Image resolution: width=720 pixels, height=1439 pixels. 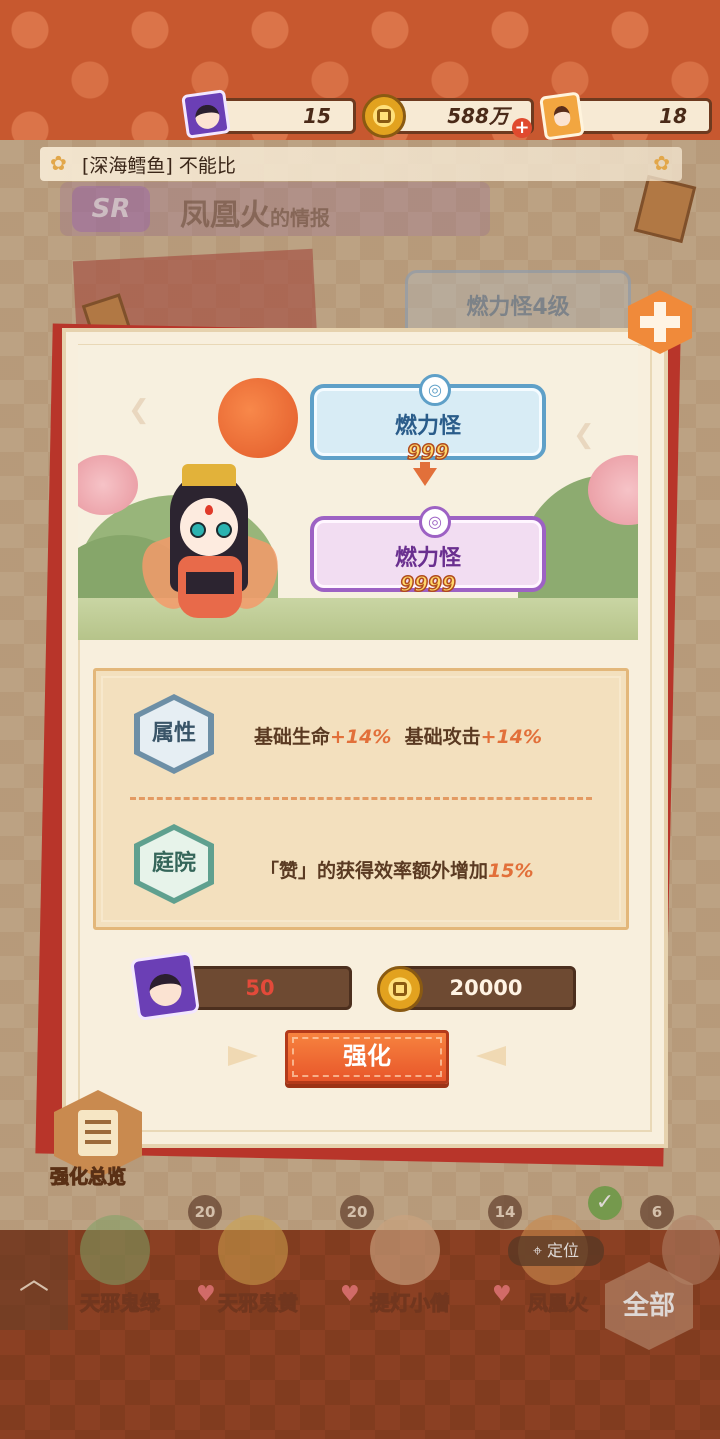 I want to click on decor-right-icon, so click(x=491, y=1056).